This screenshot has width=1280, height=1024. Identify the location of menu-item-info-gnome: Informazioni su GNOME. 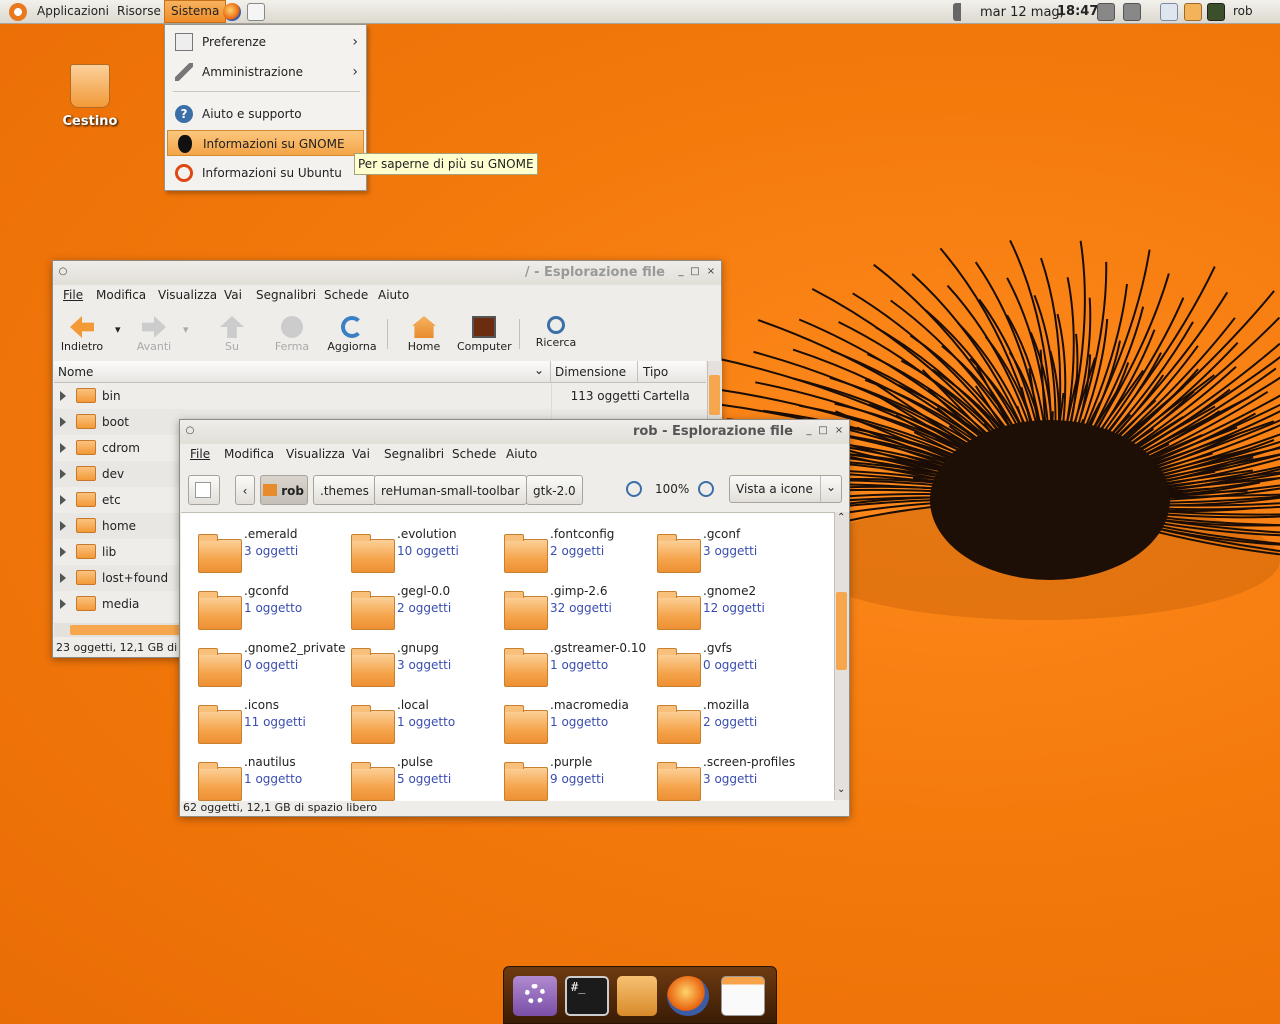
(265, 143).